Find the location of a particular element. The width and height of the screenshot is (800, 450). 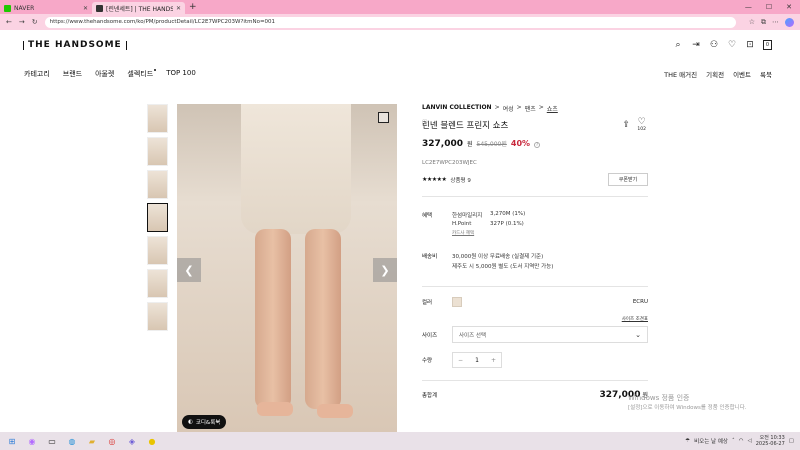

file-explorer-icon: ▰ is located at coordinates (92, 441).